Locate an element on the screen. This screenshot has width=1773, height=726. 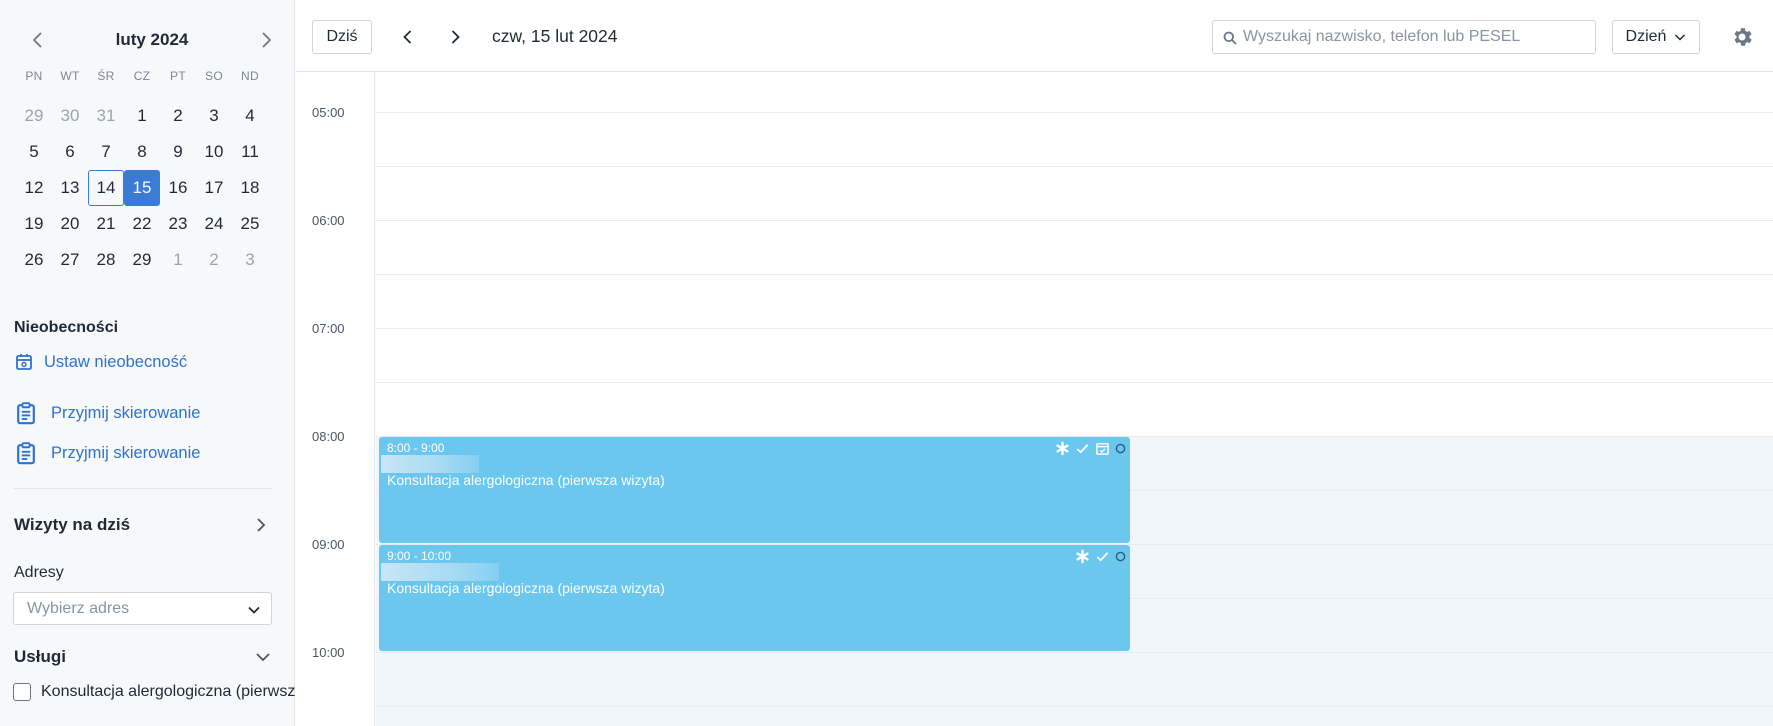
calendar-day: 16 is located at coordinates (178, 188).